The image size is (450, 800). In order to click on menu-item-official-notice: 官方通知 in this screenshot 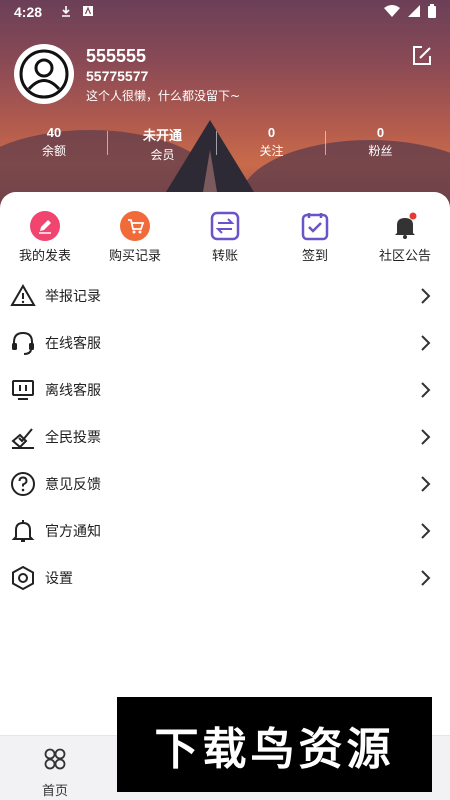, I will do `click(225, 530)`.